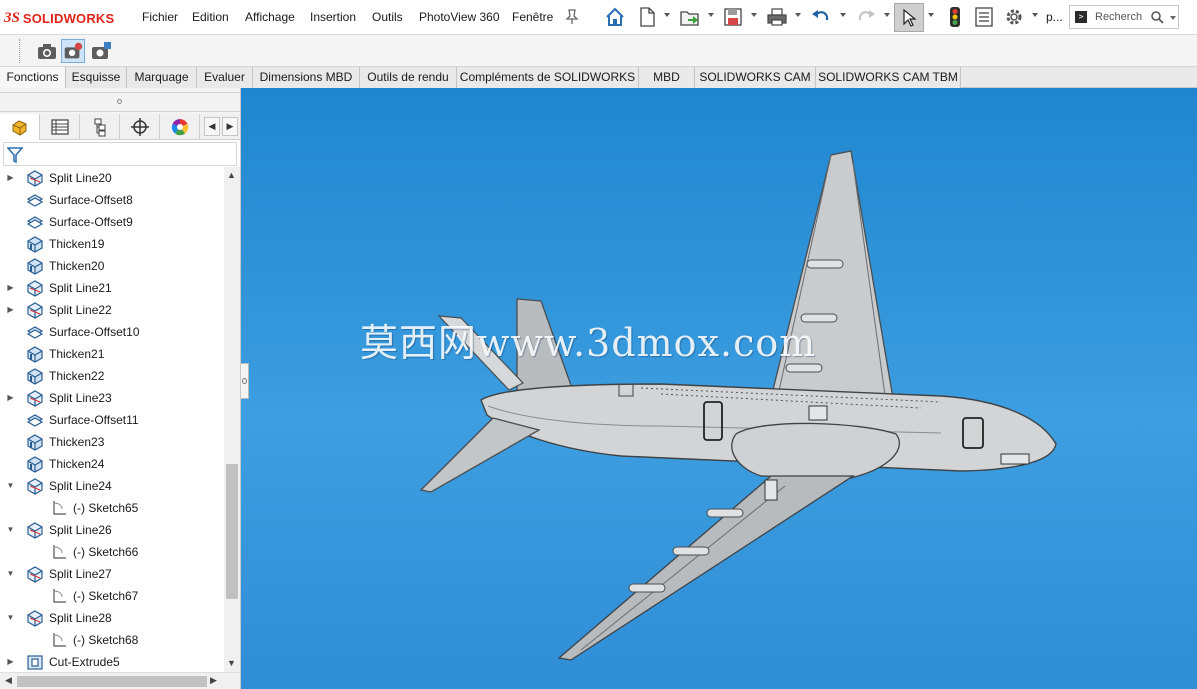 The width and height of the screenshot is (1197, 689). What do you see at coordinates (1157, 17) in the screenshot?
I see `search-icon` at bounding box center [1157, 17].